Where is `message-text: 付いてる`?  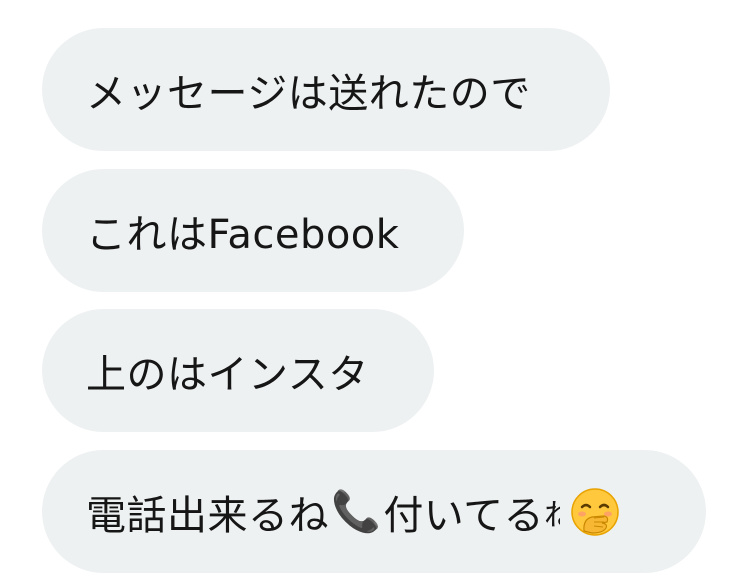 message-text: 付いてる is located at coordinates (464, 515).